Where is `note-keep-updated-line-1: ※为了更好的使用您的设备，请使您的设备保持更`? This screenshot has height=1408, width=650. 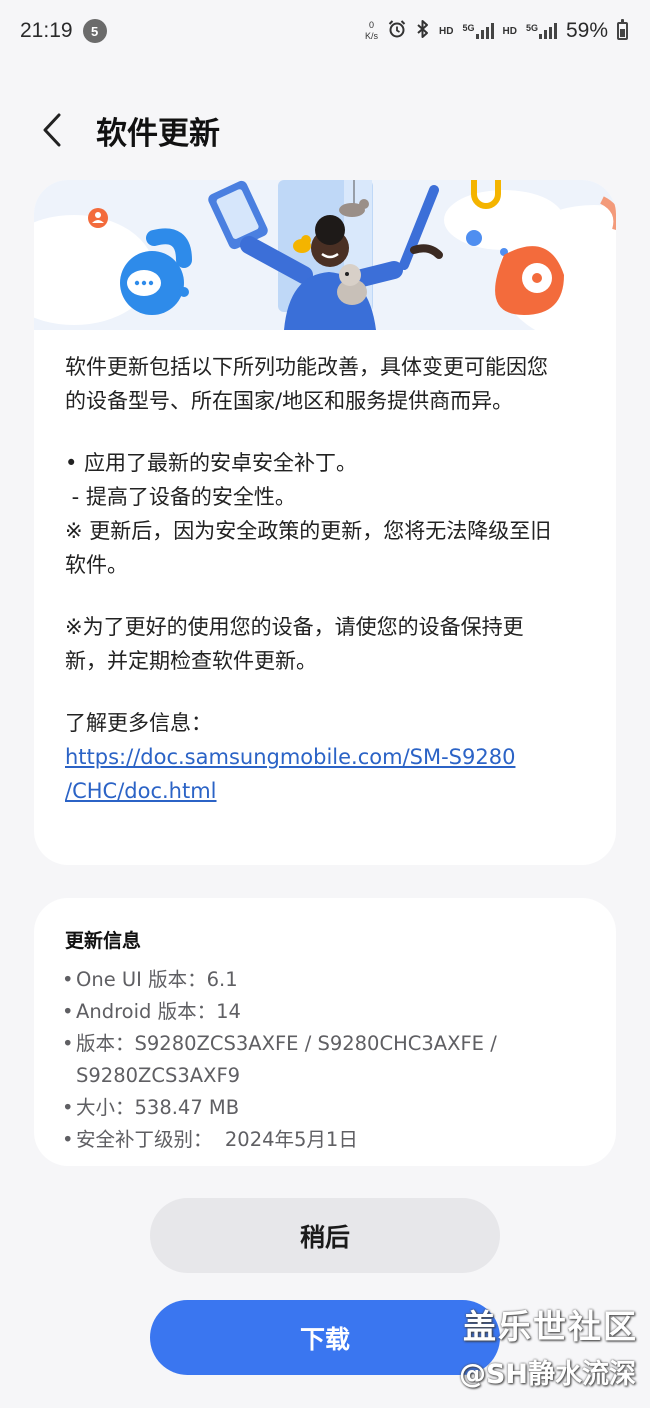 note-keep-updated-line-1: ※为了更好的使用您的设备，请使您的设备保持更 is located at coordinates (294, 627).